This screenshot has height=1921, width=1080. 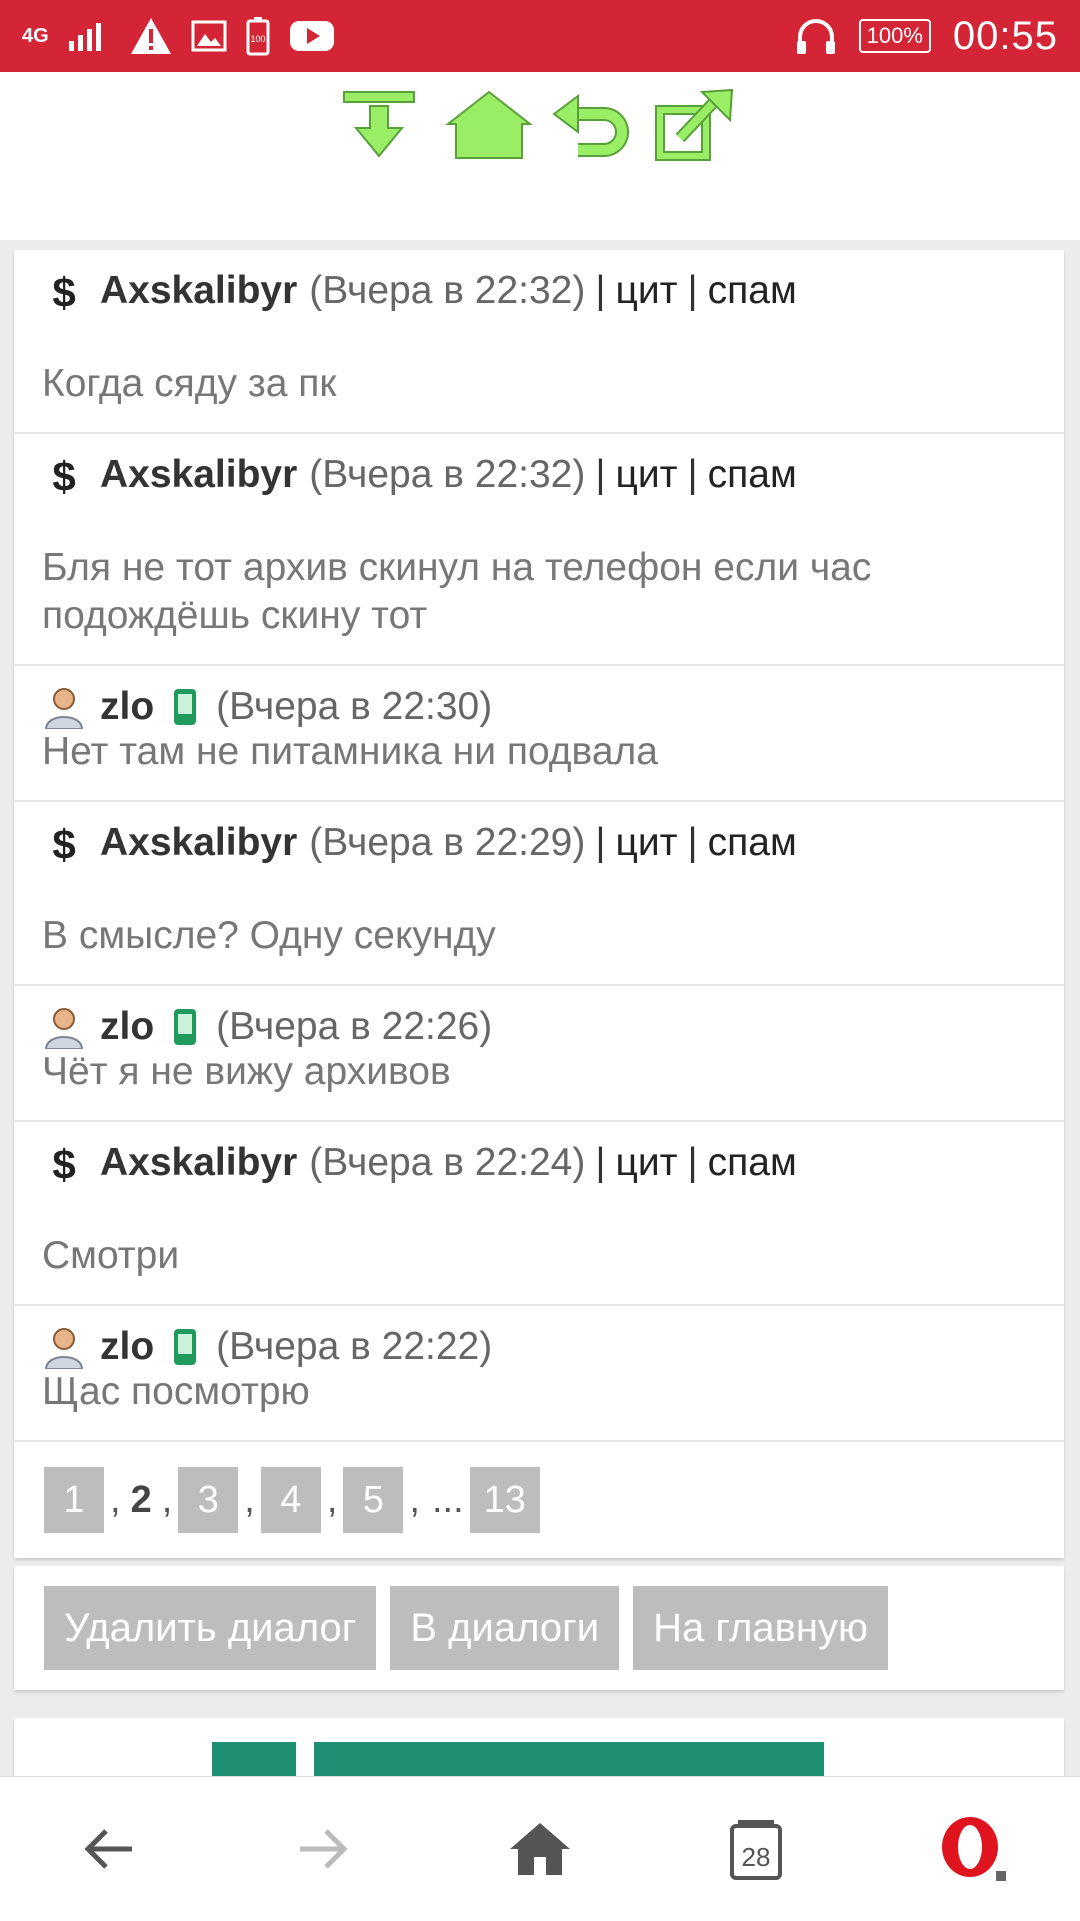 What do you see at coordinates (385, 126) in the screenshot?
I see `download-icon` at bounding box center [385, 126].